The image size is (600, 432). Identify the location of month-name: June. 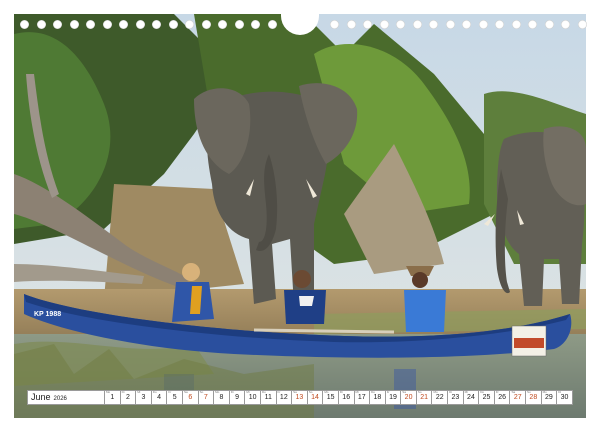
(41, 397).